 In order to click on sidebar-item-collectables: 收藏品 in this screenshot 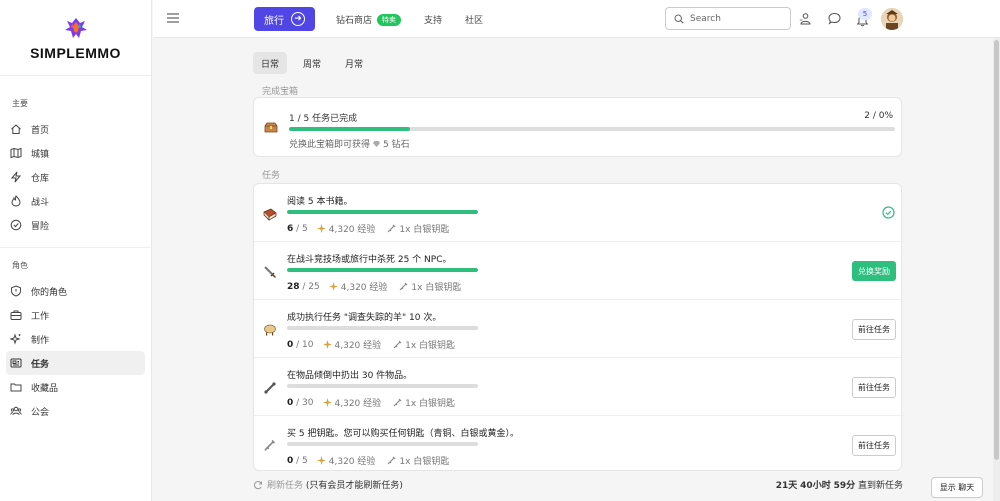, I will do `click(75, 387)`.